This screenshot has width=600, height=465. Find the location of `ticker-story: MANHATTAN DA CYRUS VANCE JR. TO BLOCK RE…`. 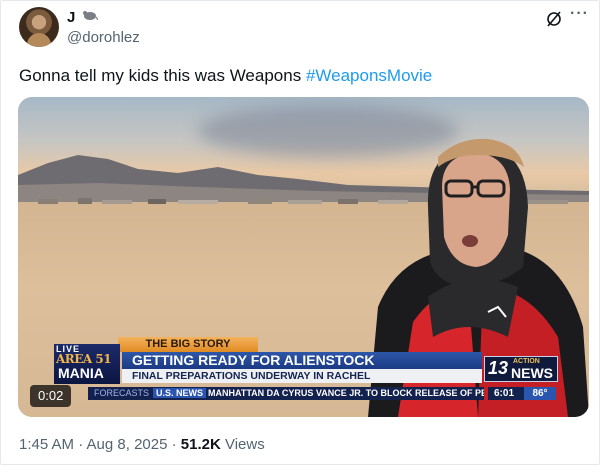

ticker-story: MANHATTAN DA CYRUS VANCE JR. TO BLOCK RE… is located at coordinates (346, 393).